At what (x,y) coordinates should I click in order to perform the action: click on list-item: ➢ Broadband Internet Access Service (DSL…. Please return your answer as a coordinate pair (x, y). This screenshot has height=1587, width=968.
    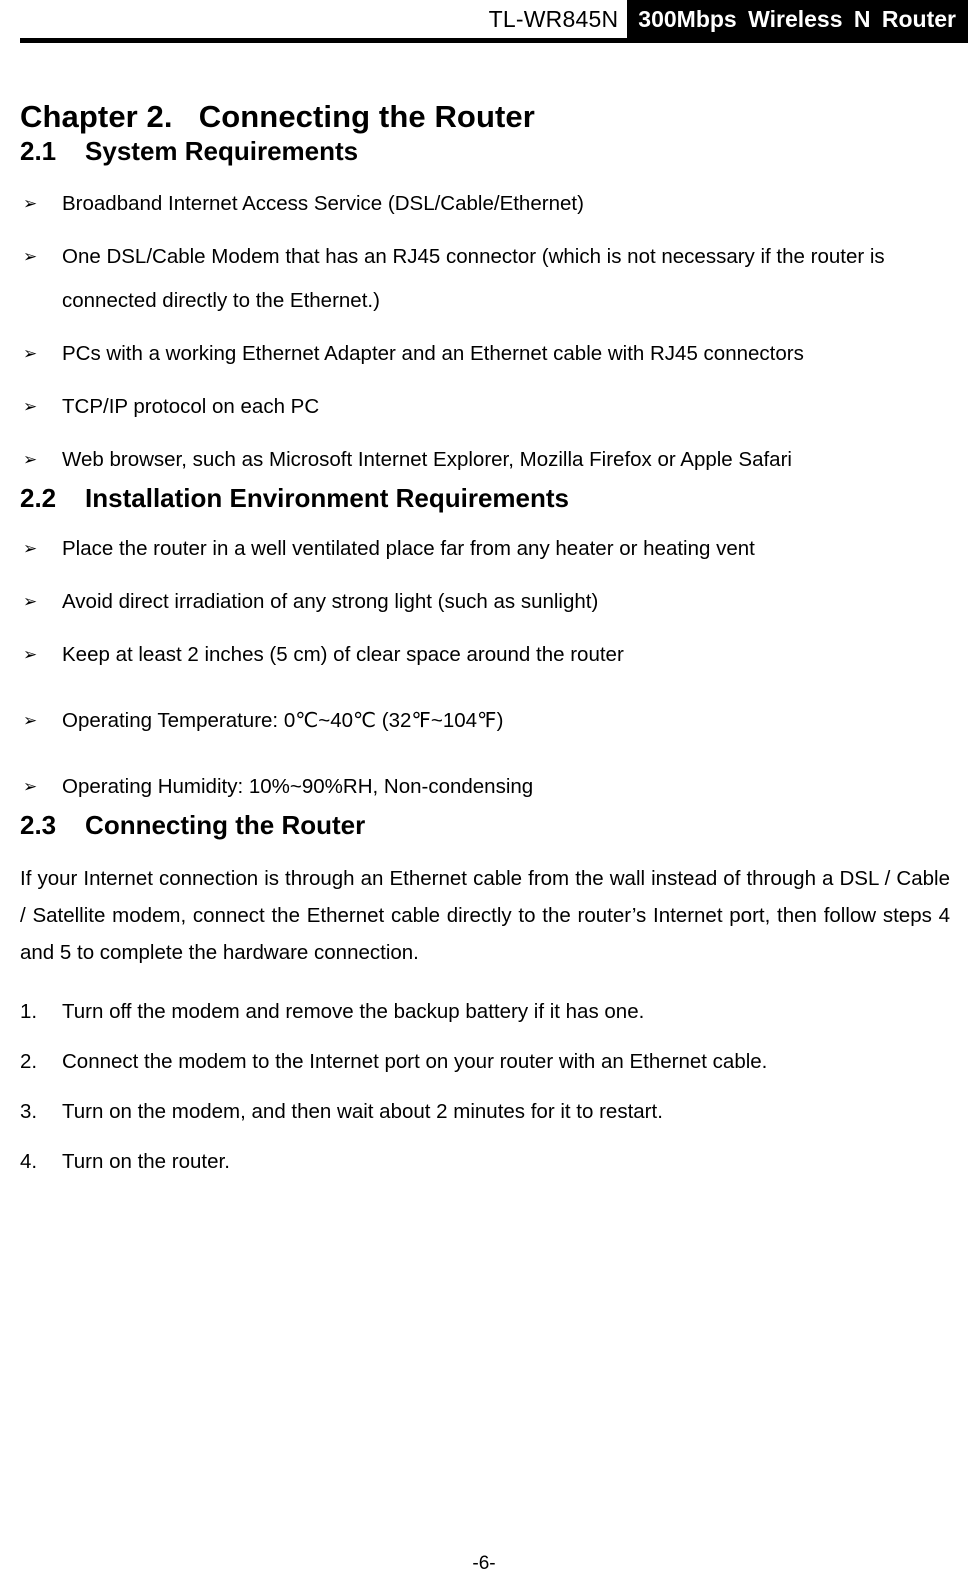
    Looking at the image, I should click on (485, 204).